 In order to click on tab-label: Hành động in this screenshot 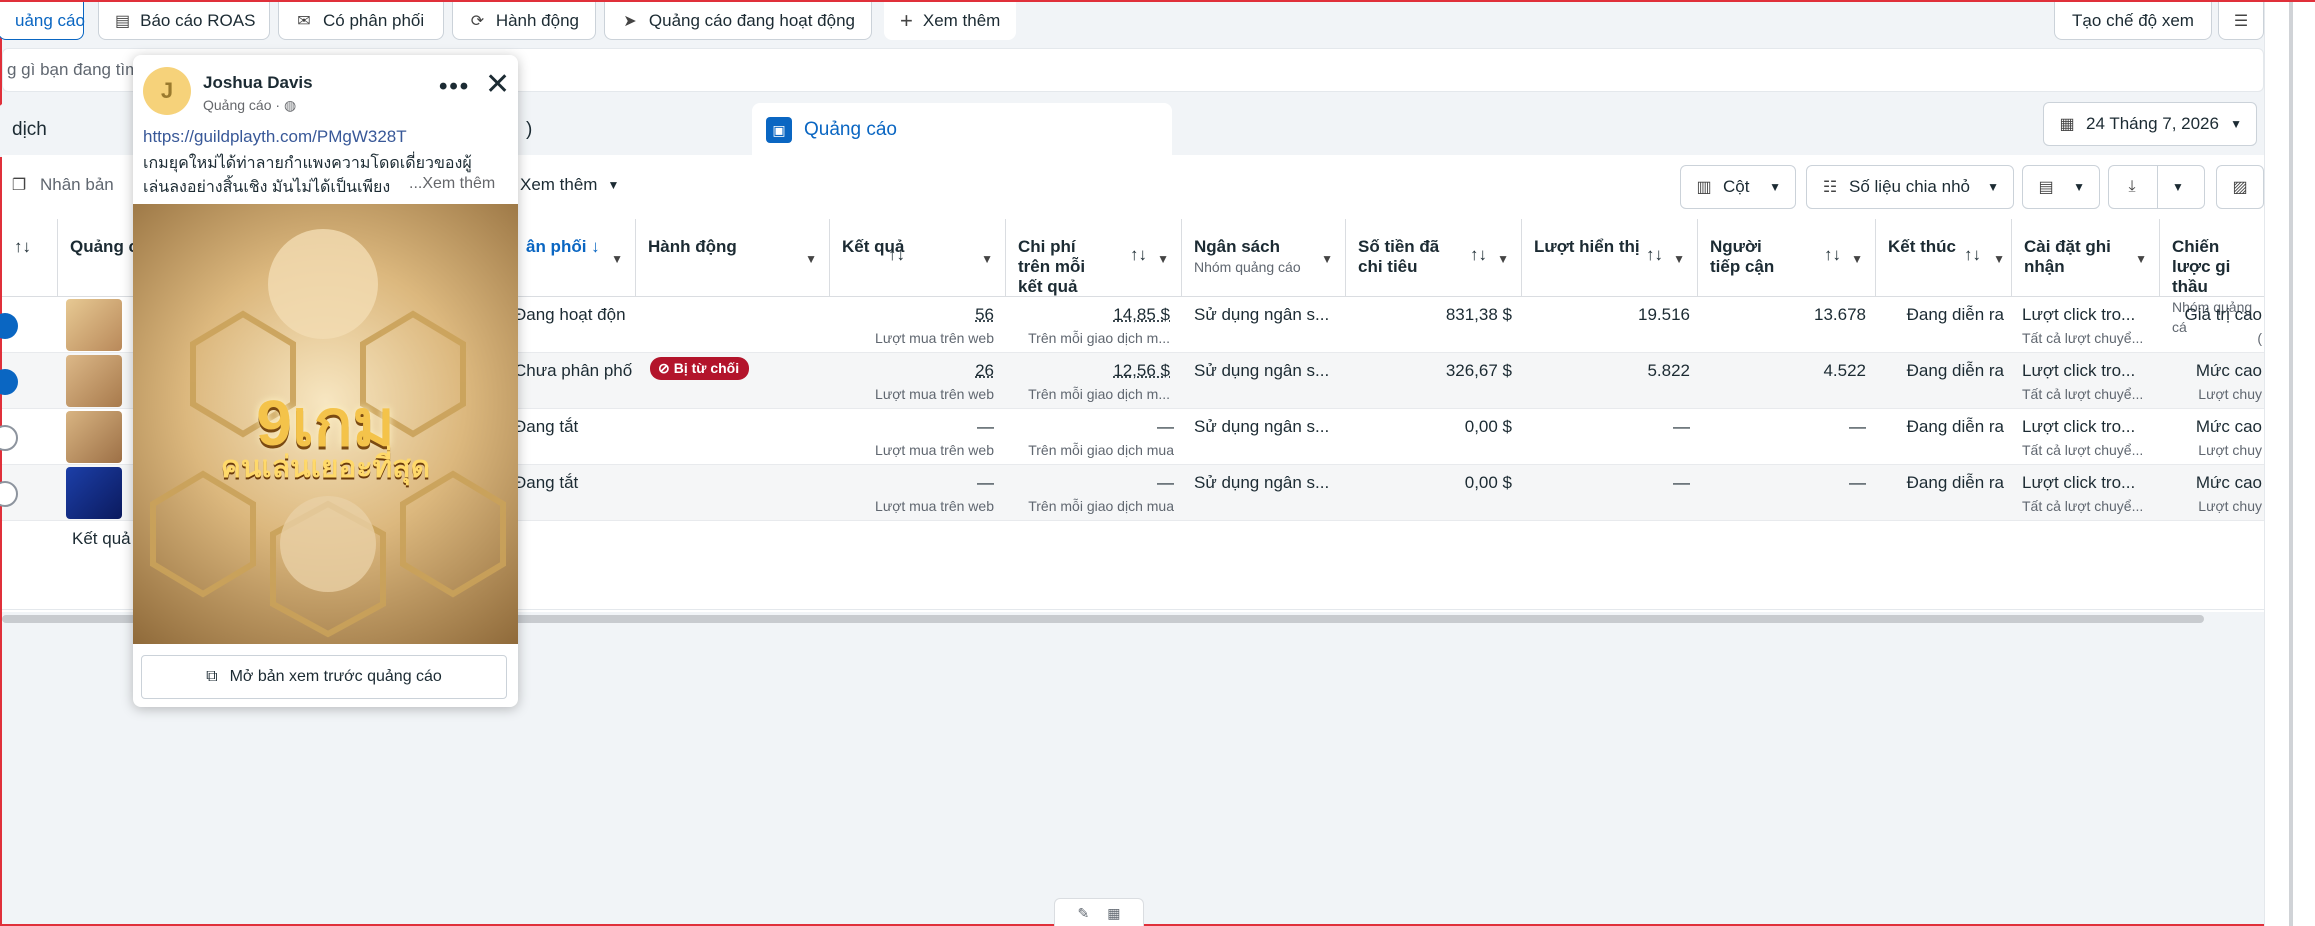, I will do `click(537, 20)`.